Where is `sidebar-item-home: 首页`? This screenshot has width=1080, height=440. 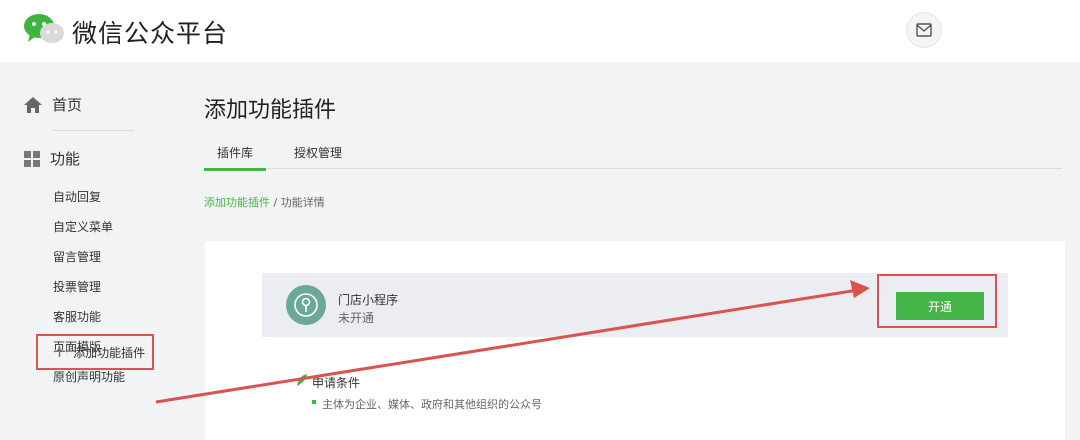 sidebar-item-home: 首页 is located at coordinates (53, 104).